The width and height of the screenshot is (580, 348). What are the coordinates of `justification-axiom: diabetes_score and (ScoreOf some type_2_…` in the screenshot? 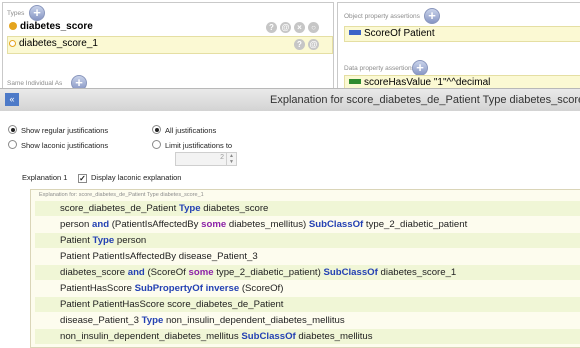 It's located at (307, 272).